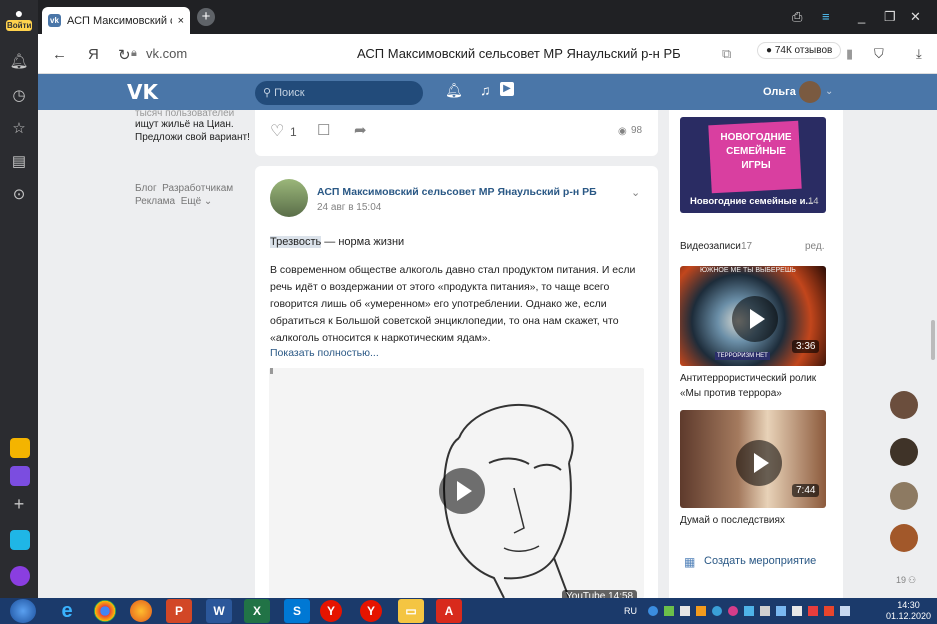 This screenshot has width=937, height=624. I want to click on messenger-icon, so click(20, 476).